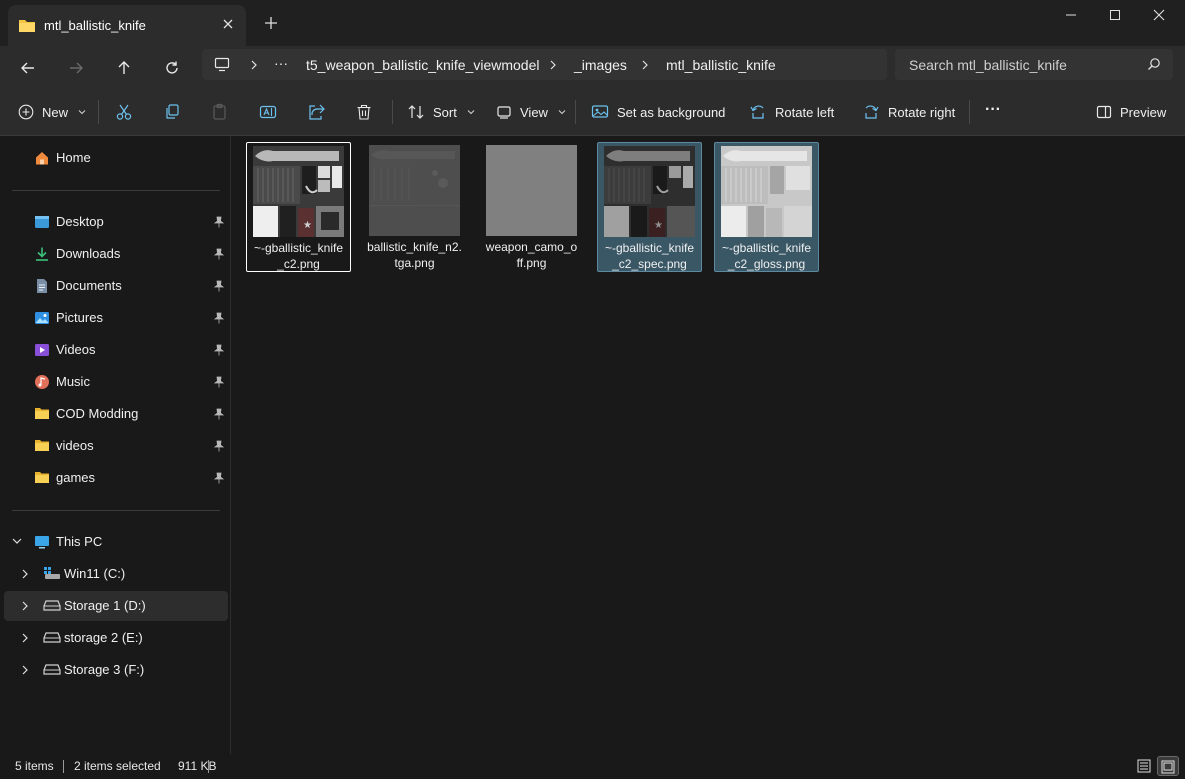 The image size is (1185, 779). Describe the element at coordinates (445, 112) in the screenshot. I see `sort-label: Sort` at that location.